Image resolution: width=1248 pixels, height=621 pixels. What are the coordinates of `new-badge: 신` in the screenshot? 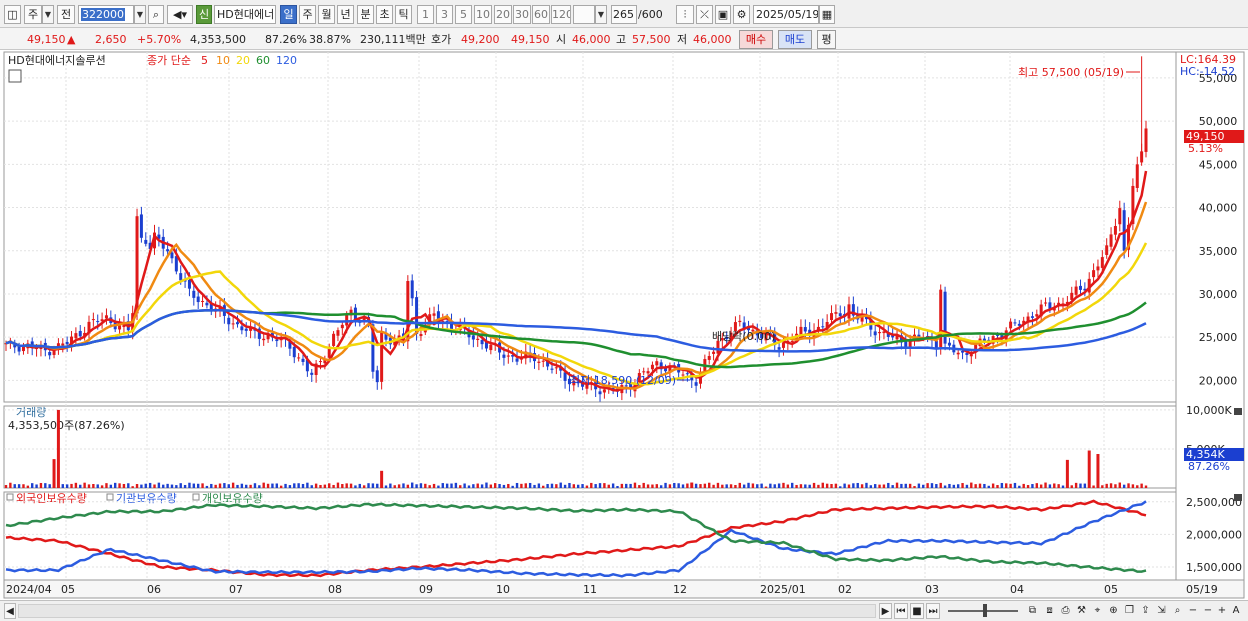 It's located at (204, 14).